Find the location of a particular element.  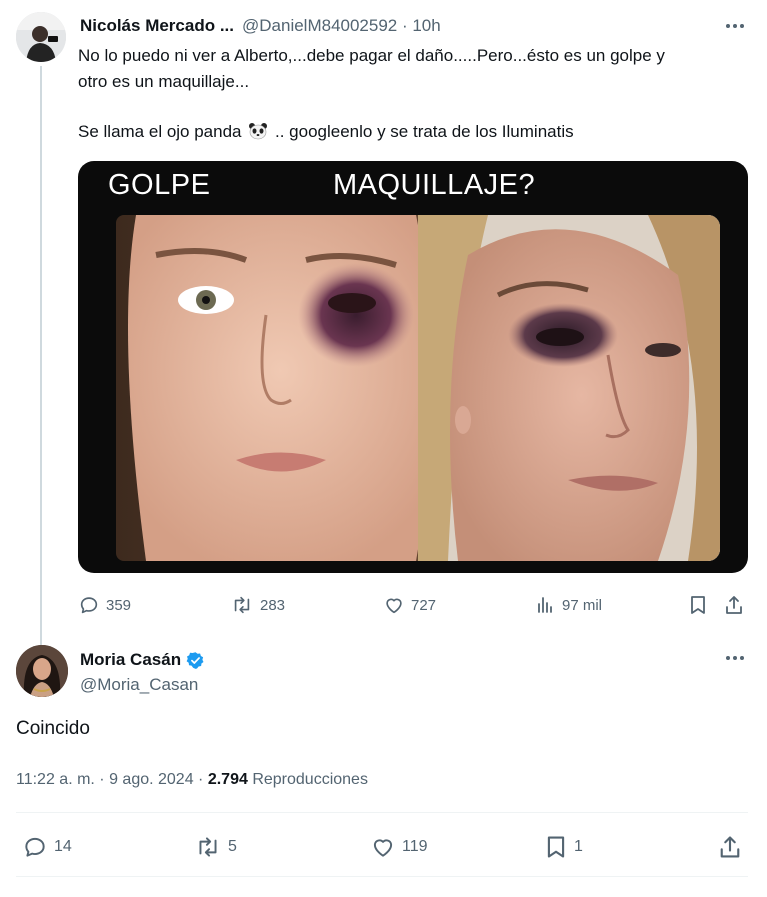

author-handle: @DanielM84002592 · 10h is located at coordinates (341, 26).